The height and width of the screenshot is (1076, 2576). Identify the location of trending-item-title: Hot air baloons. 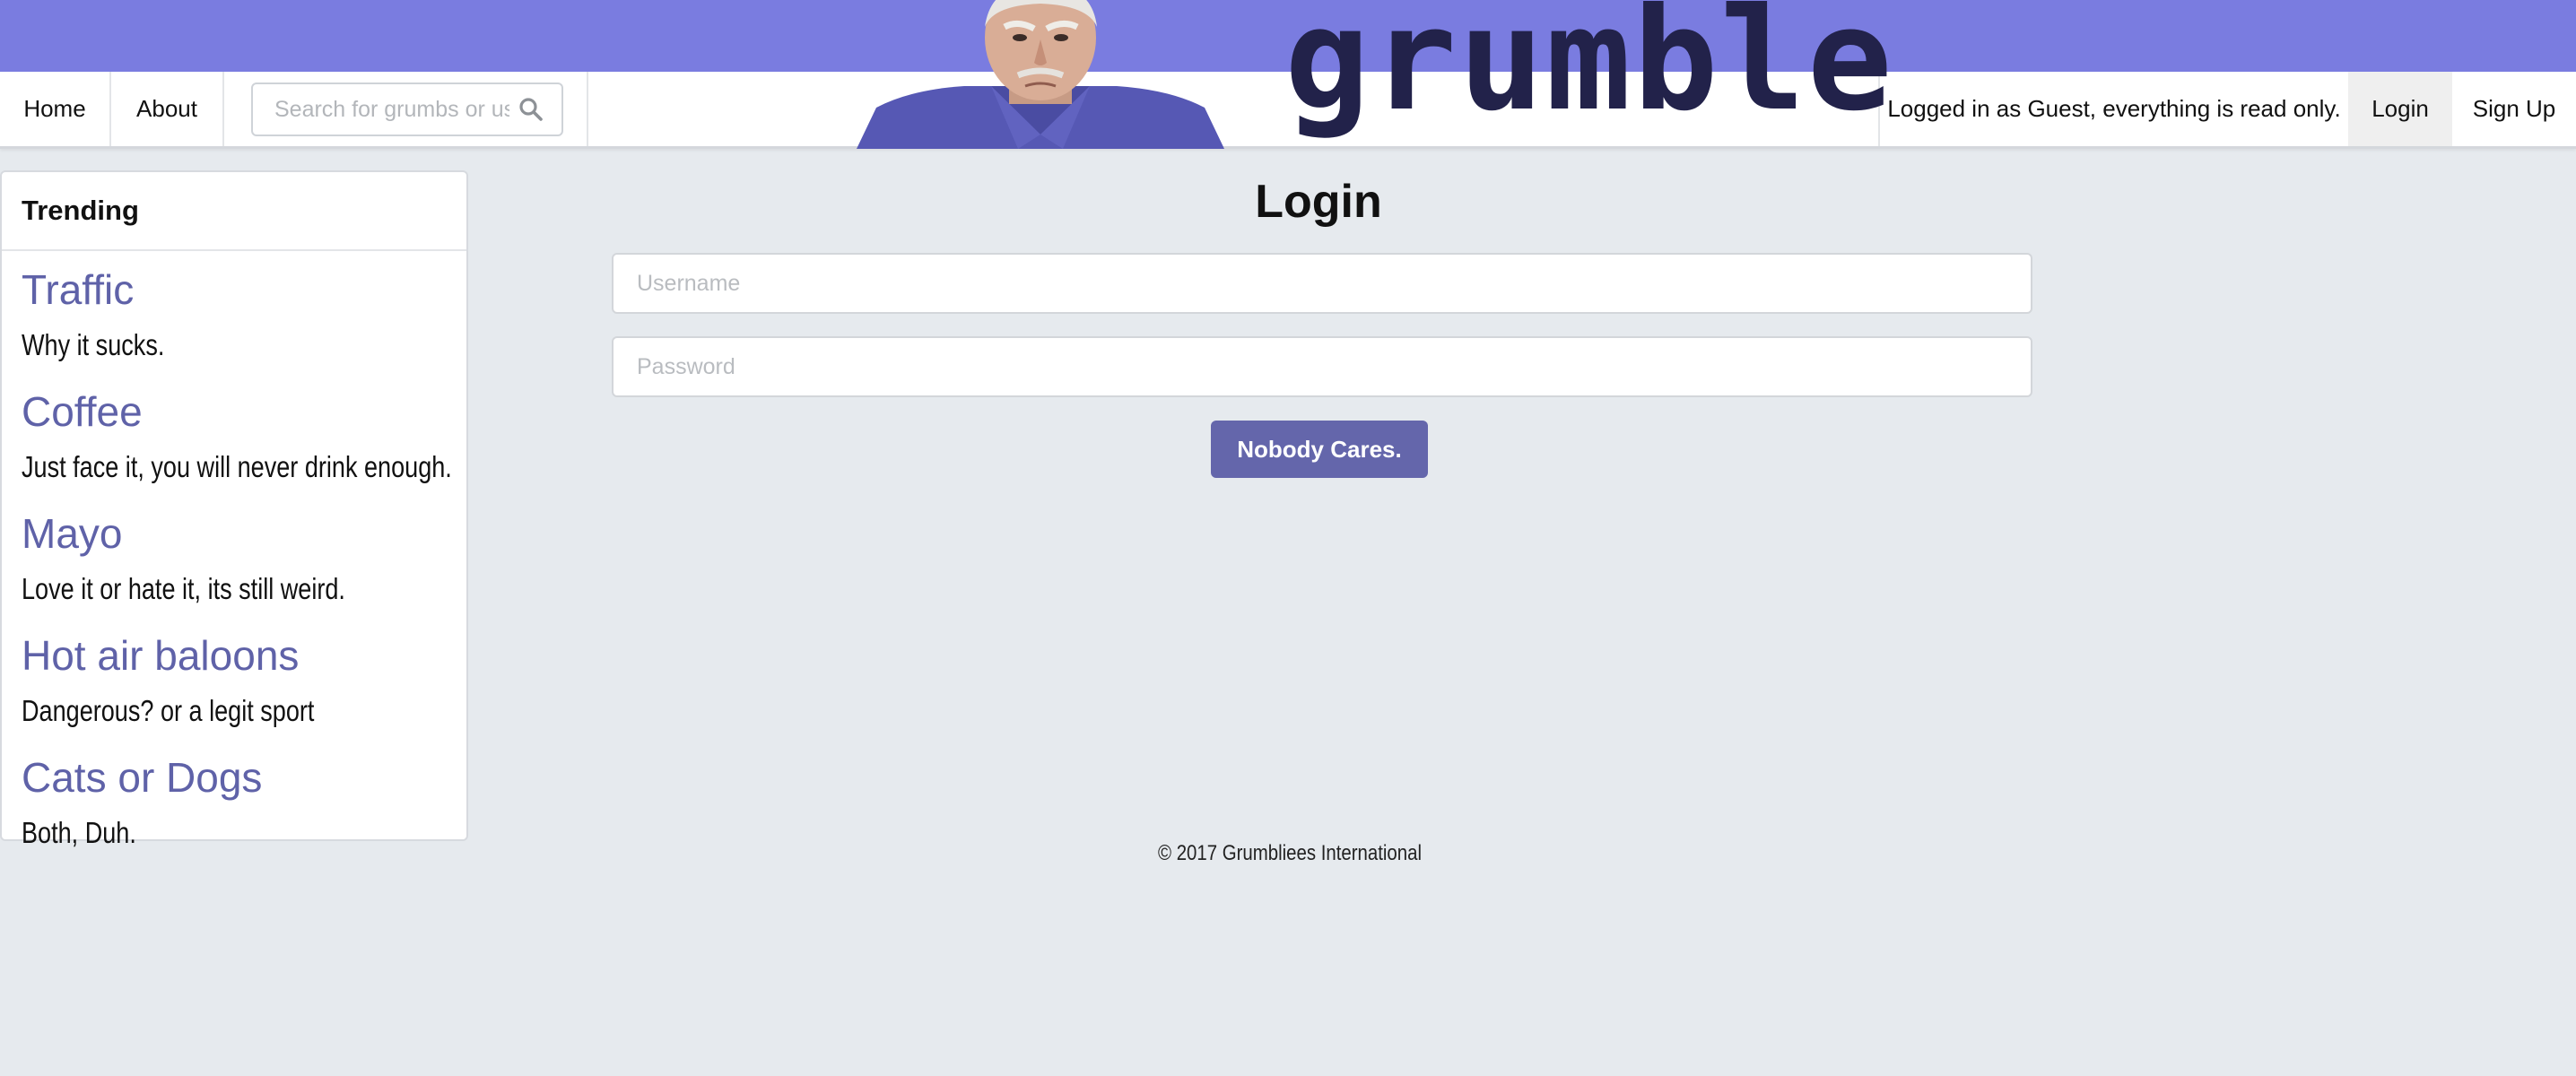
(244, 655).